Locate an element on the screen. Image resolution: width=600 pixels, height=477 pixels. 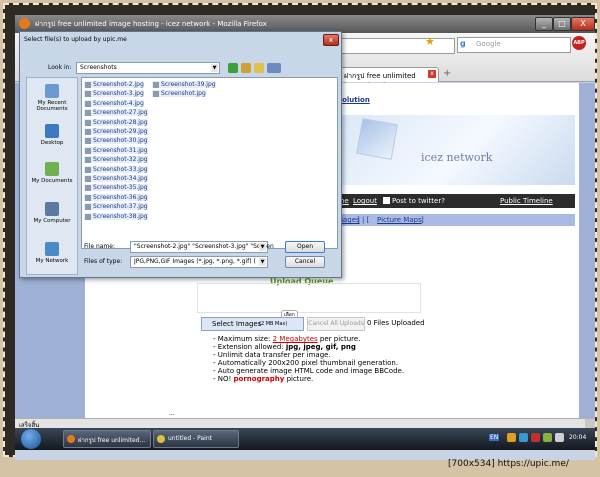
select-images-label: Select Images is located at coordinates (237, 324).